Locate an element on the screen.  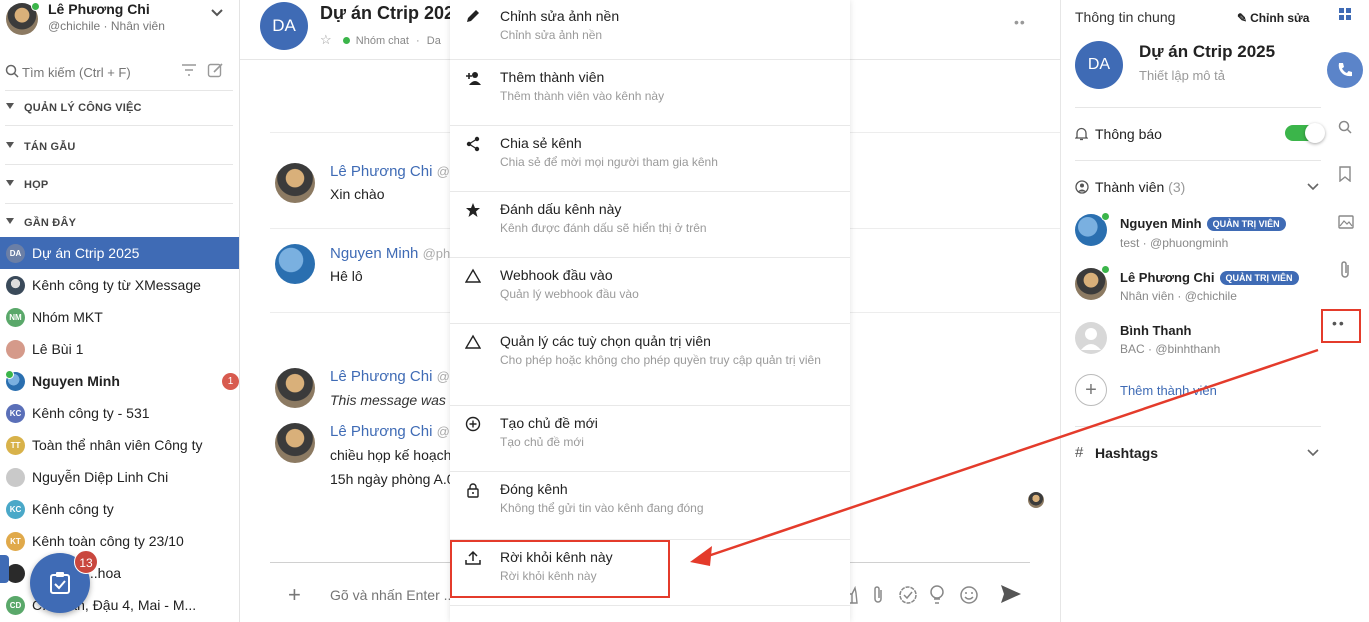
edit-info-button: ✎ Chỉnh sửa is located at coordinates (1273, 18).